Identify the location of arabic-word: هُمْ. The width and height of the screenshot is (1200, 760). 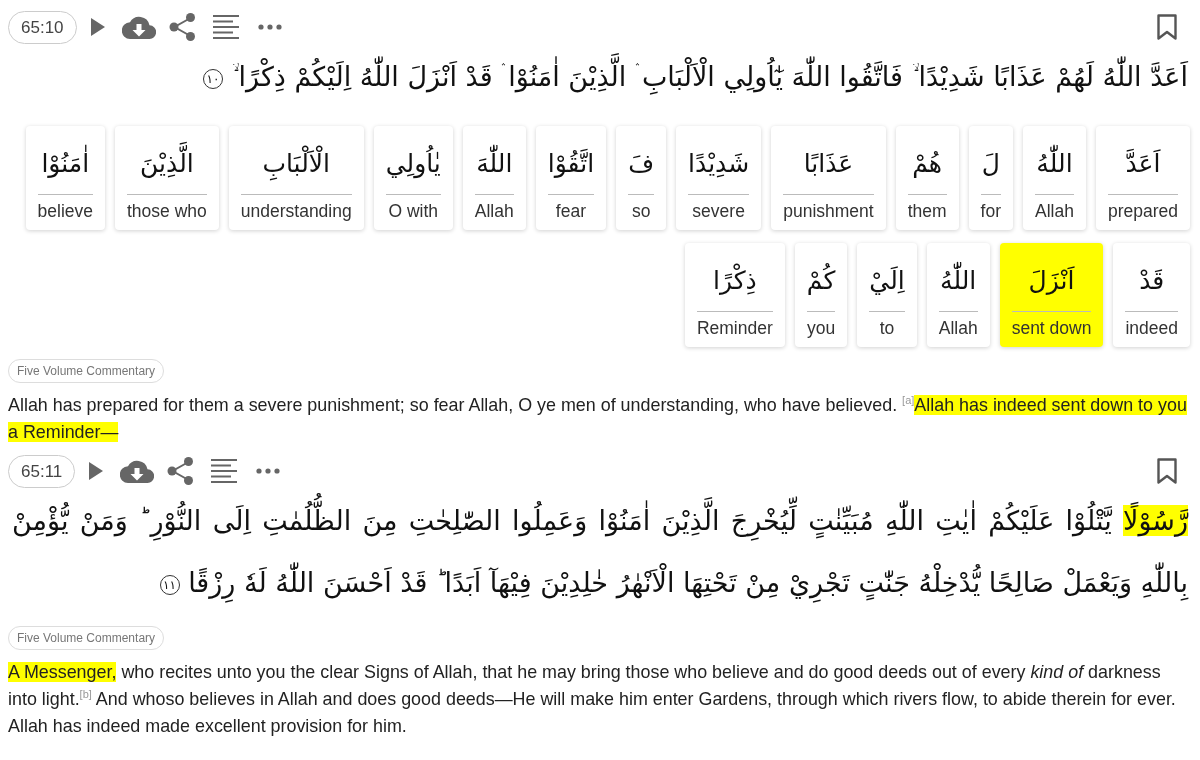
(927, 164).